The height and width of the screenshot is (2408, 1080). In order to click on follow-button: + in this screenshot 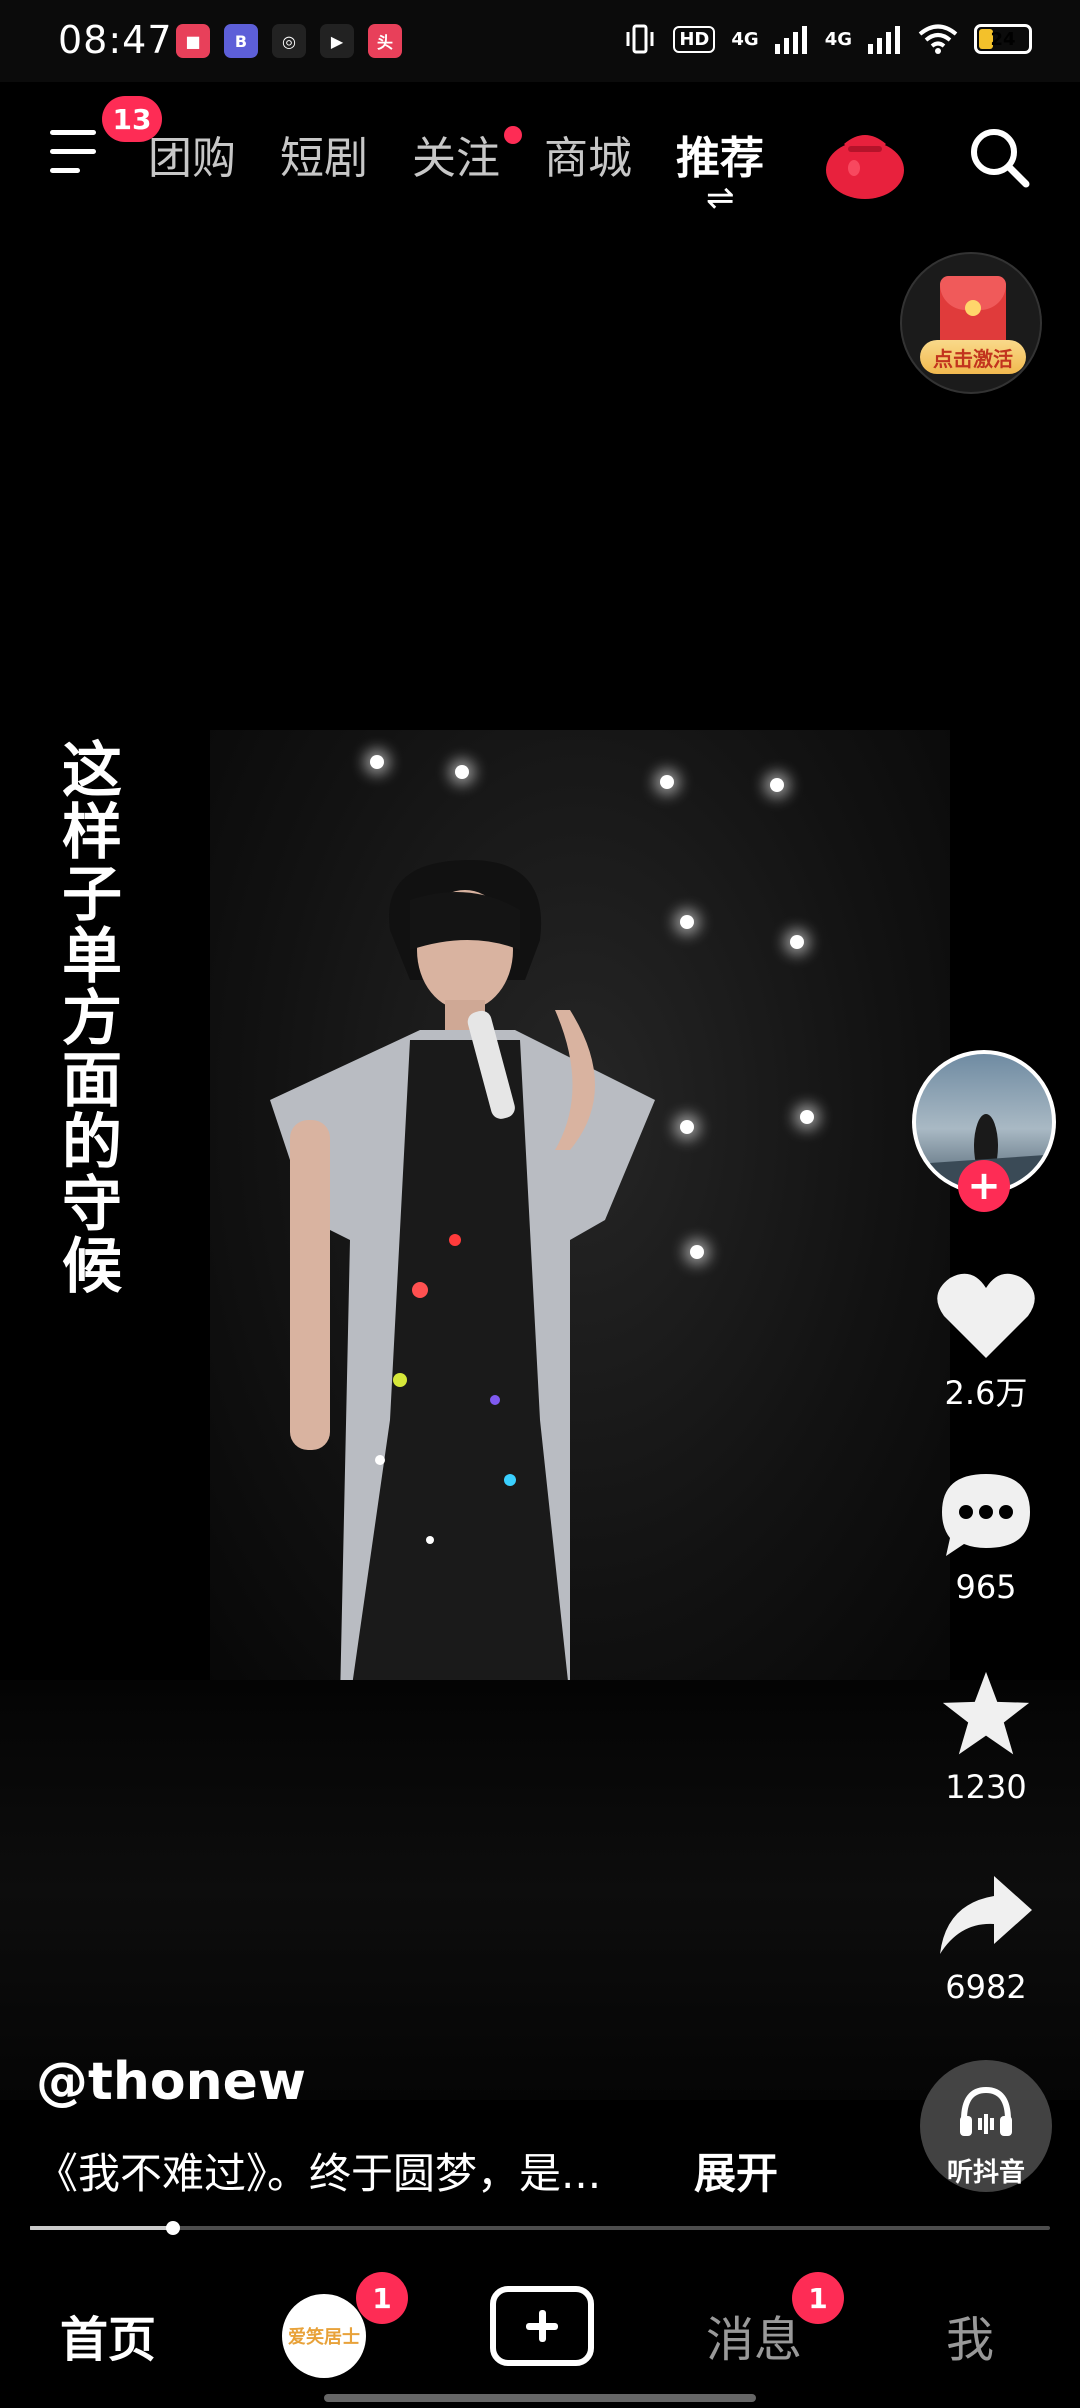, I will do `click(984, 1186)`.